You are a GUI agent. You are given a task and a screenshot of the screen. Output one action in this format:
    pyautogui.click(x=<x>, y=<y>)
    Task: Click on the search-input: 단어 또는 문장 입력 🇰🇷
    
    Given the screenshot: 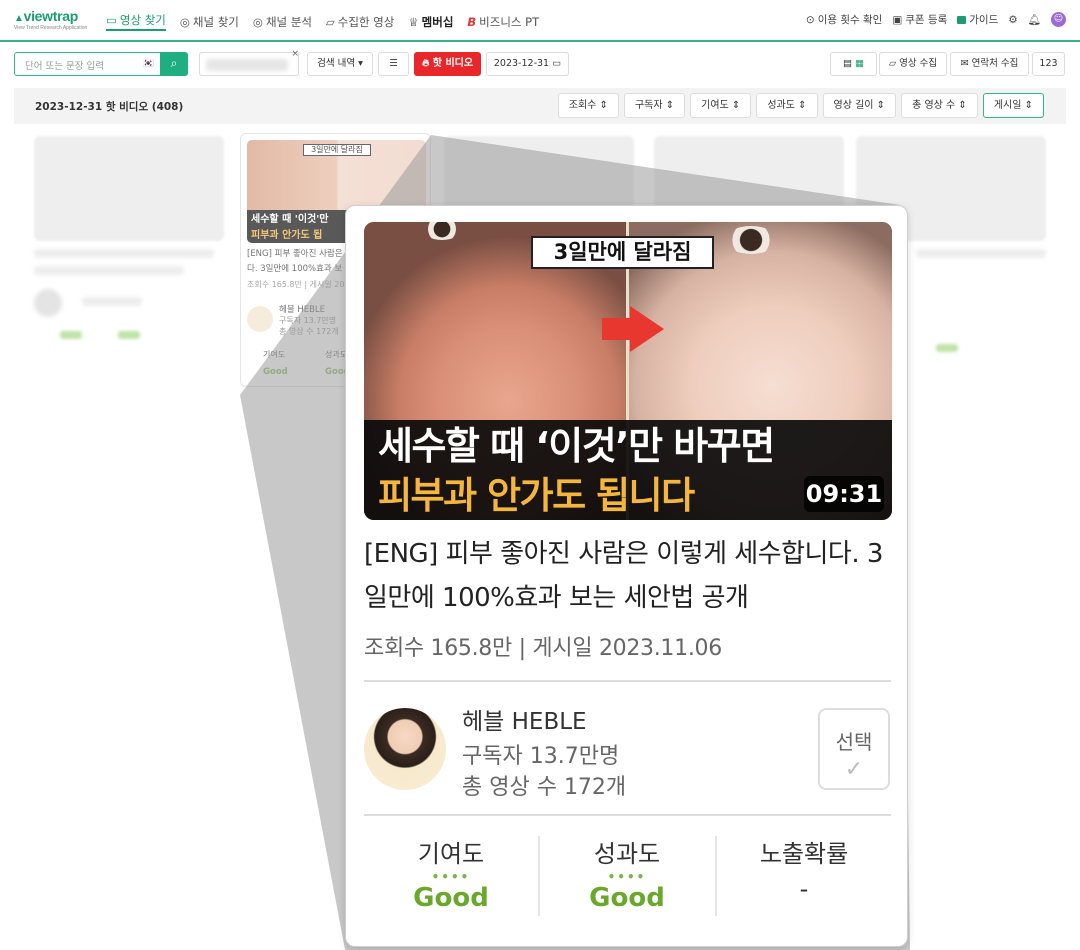 What is the action you would take?
    pyautogui.click(x=87, y=64)
    